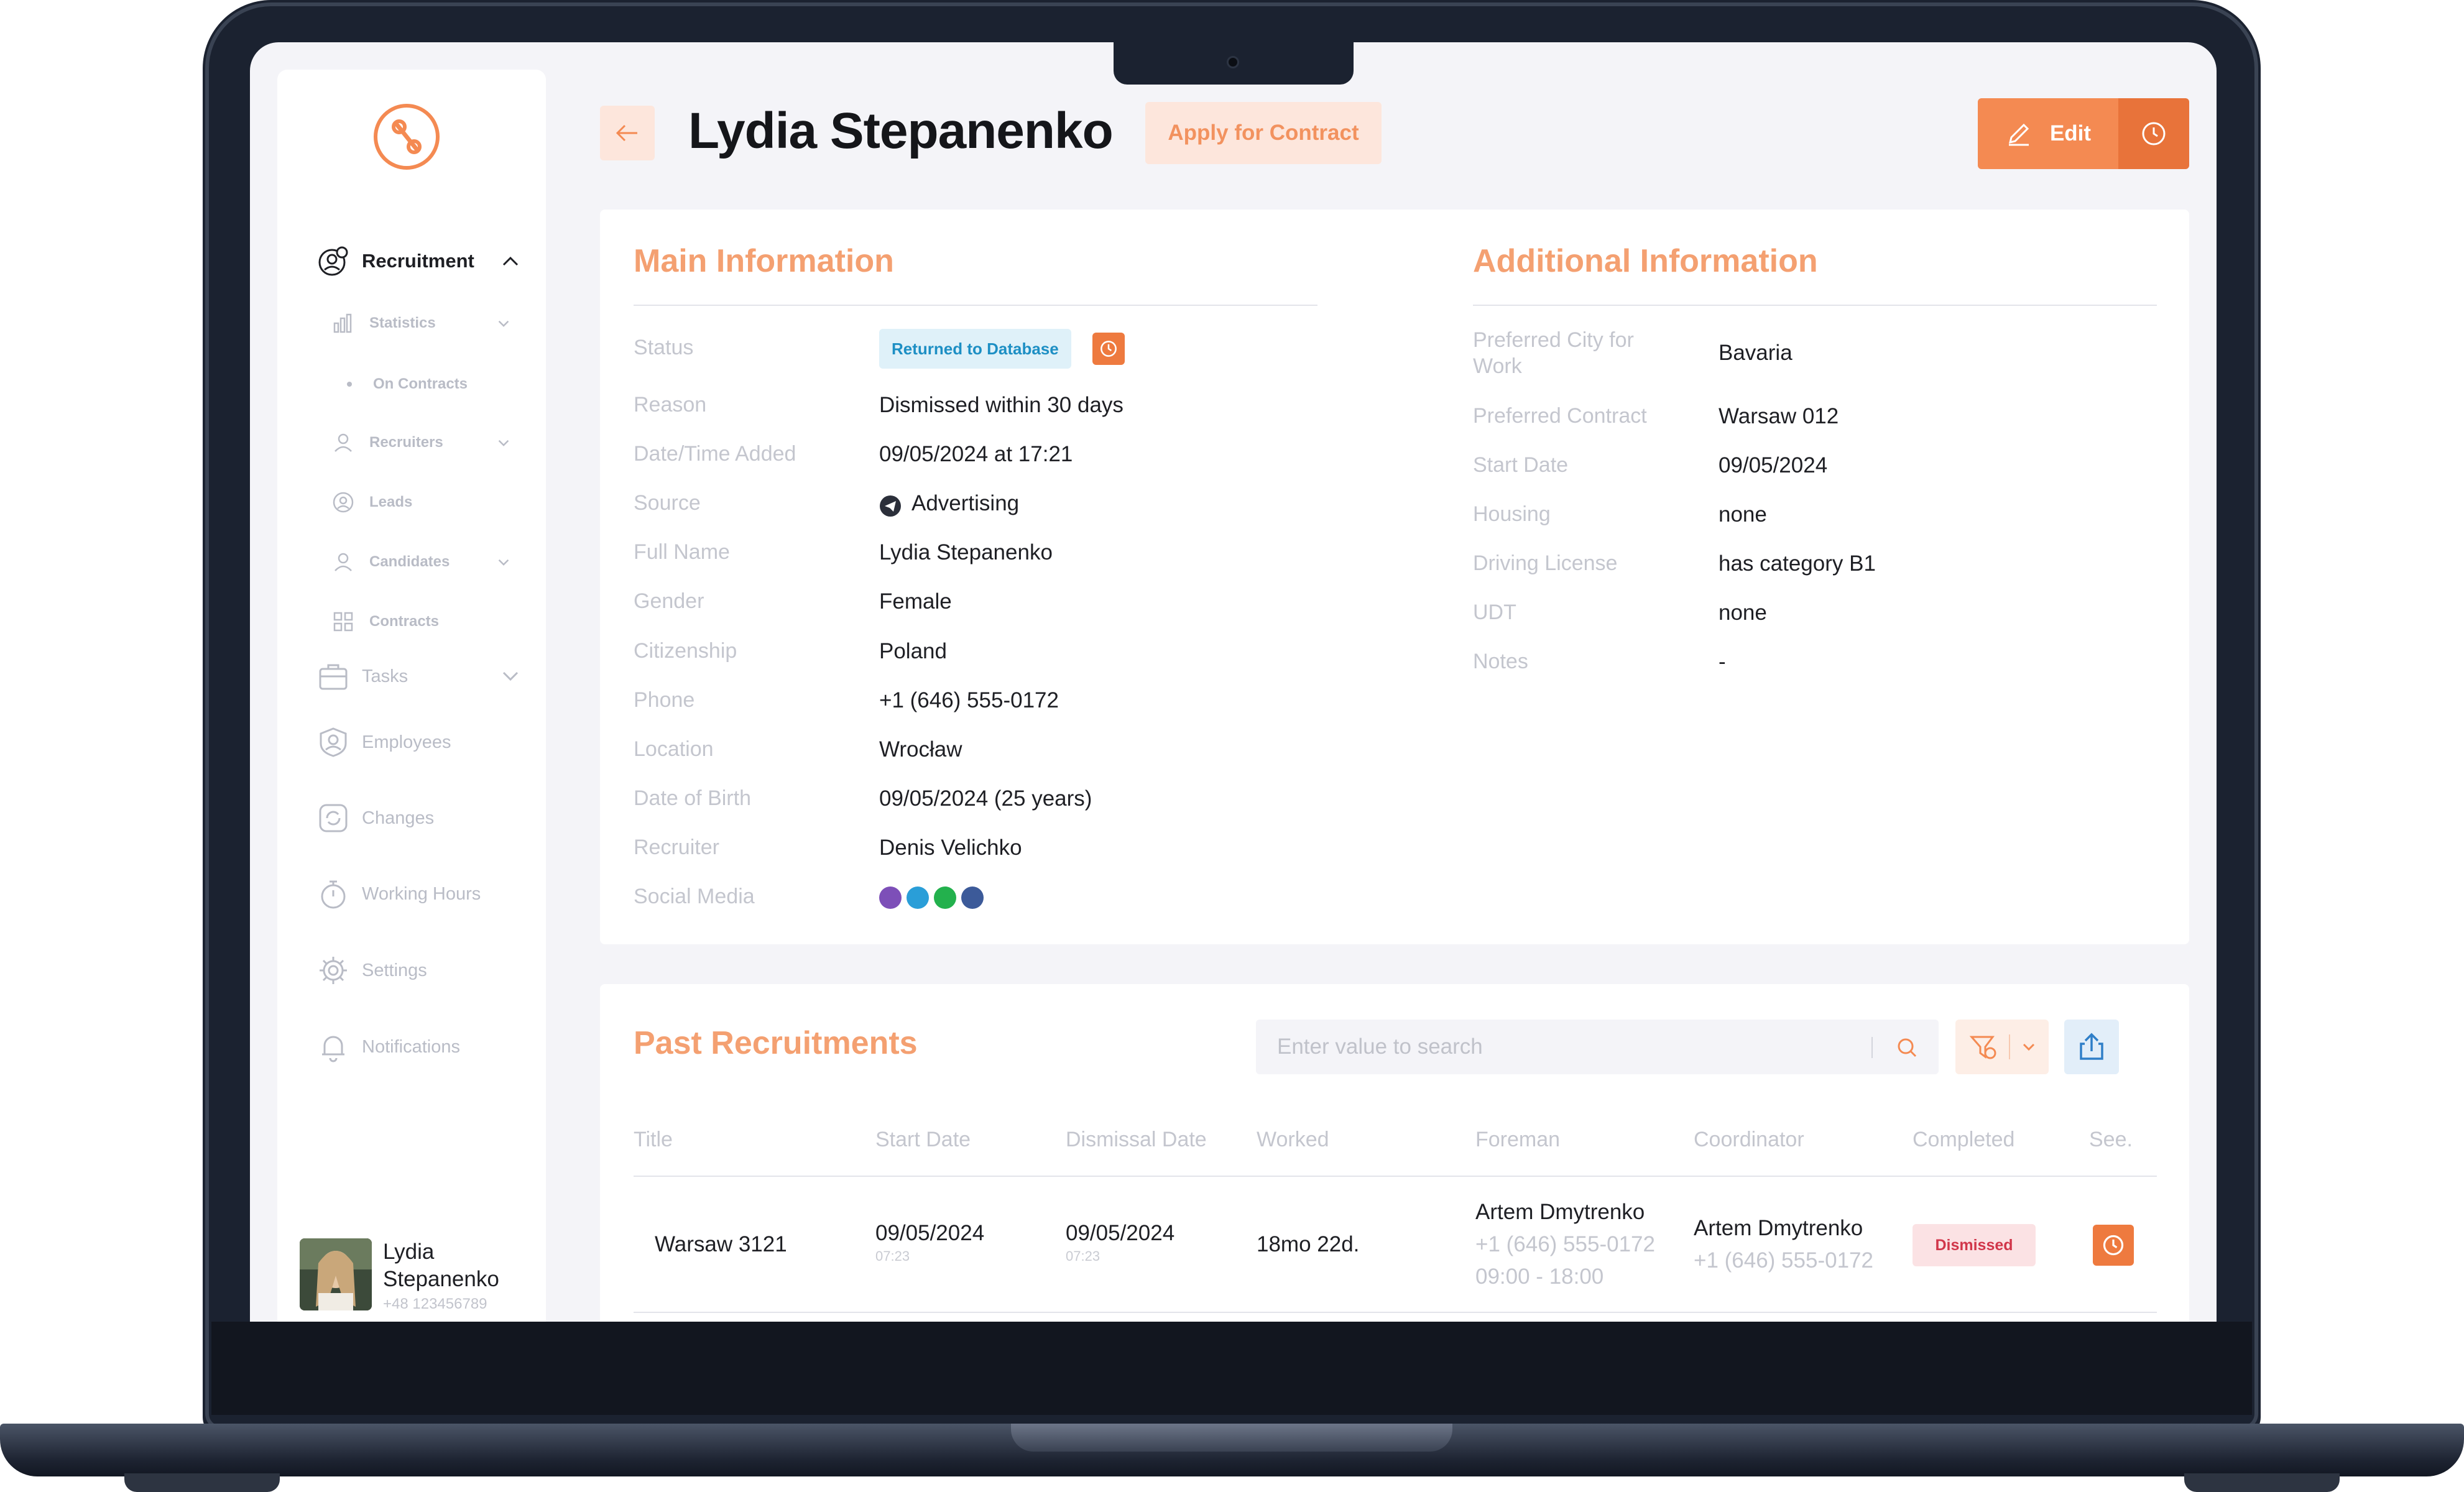 This screenshot has width=2464, height=1492. I want to click on laptop-bottom-bezel, so click(1231, 1368).